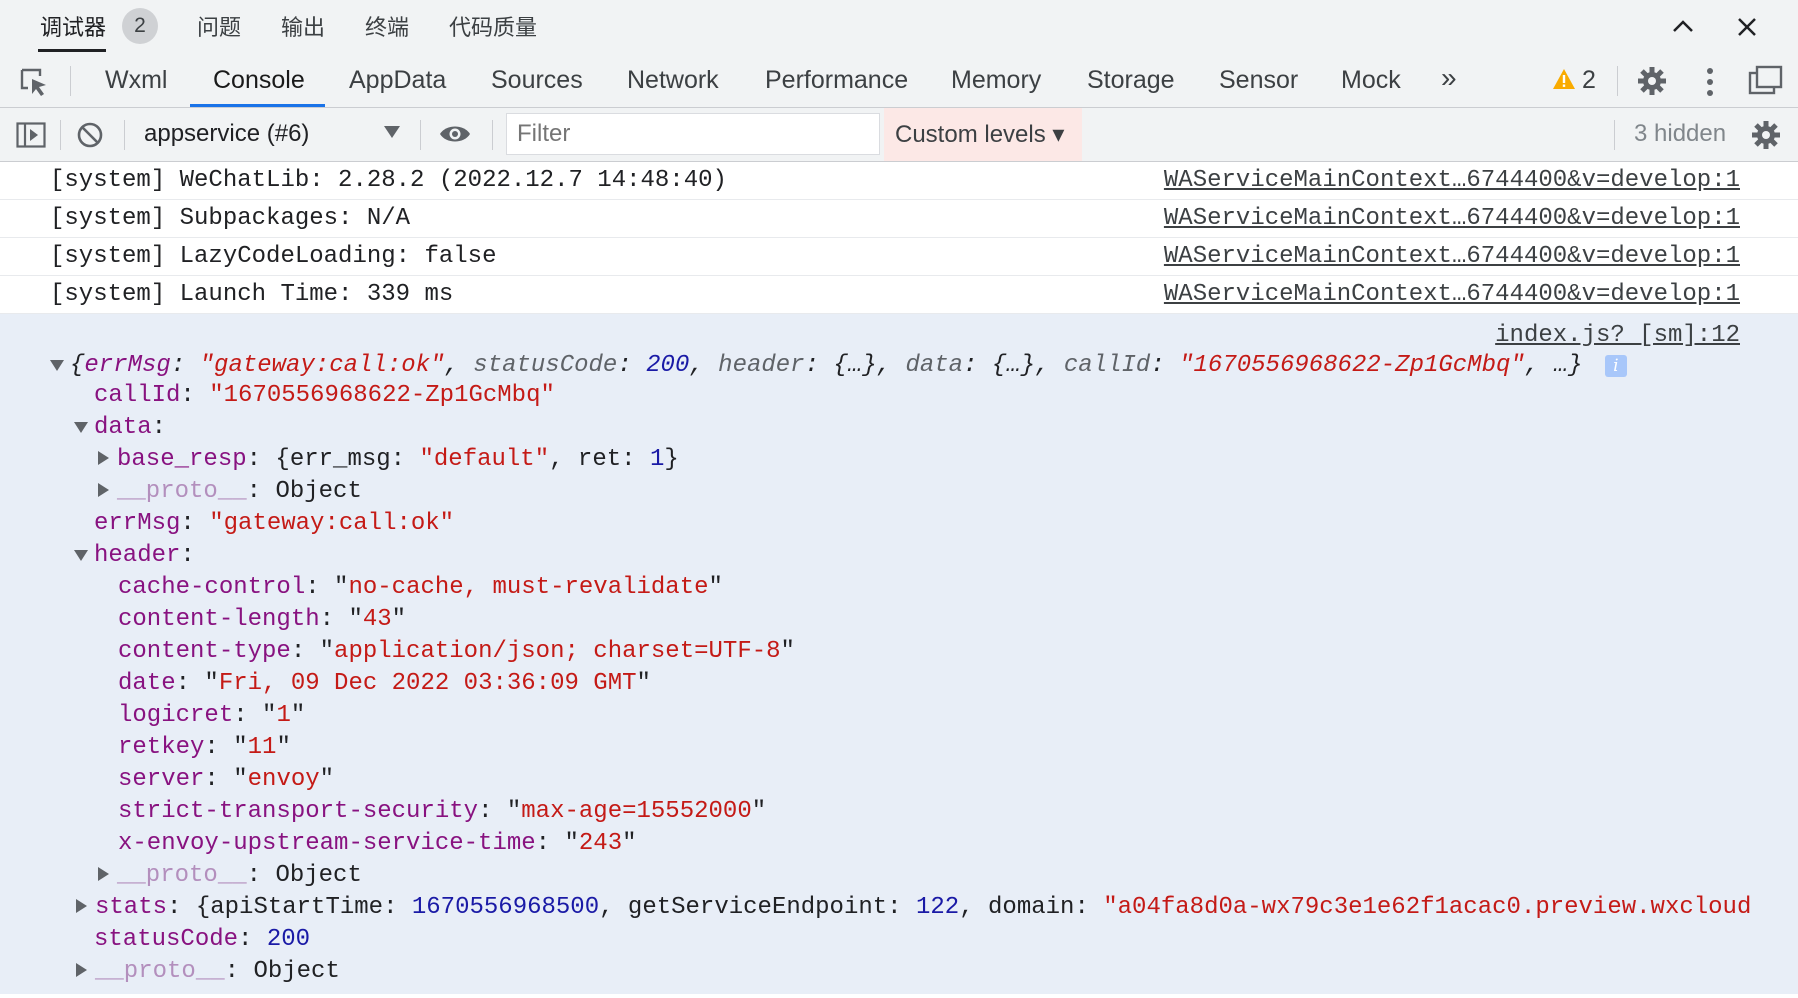 The width and height of the screenshot is (1798, 998). Describe the element at coordinates (140, 26) in the screenshot. I see `debugger-badge: 2` at that location.